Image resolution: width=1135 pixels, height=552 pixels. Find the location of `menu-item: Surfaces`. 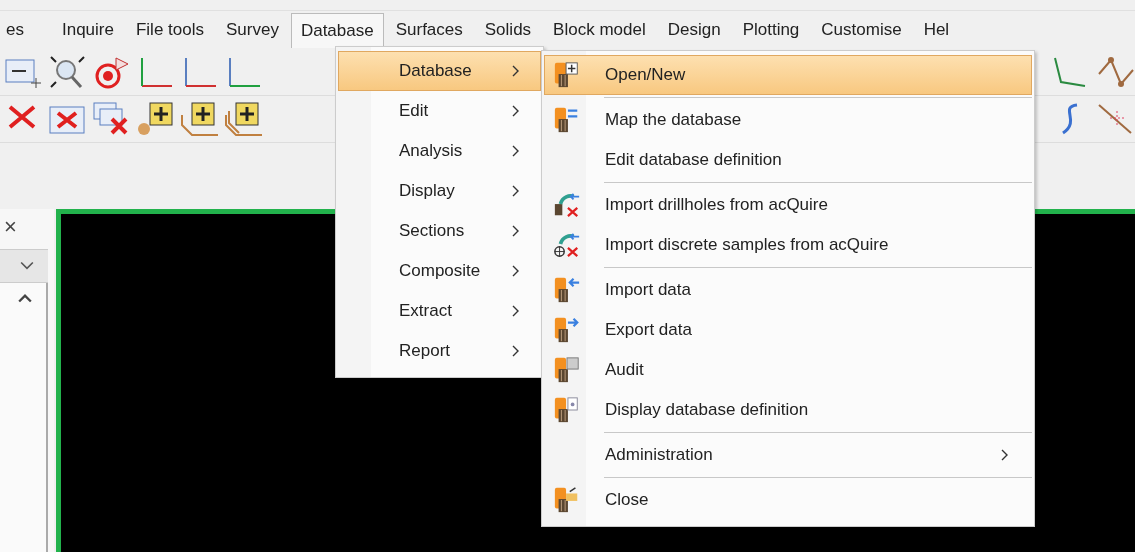

menu-item: Surfaces is located at coordinates (429, 30).